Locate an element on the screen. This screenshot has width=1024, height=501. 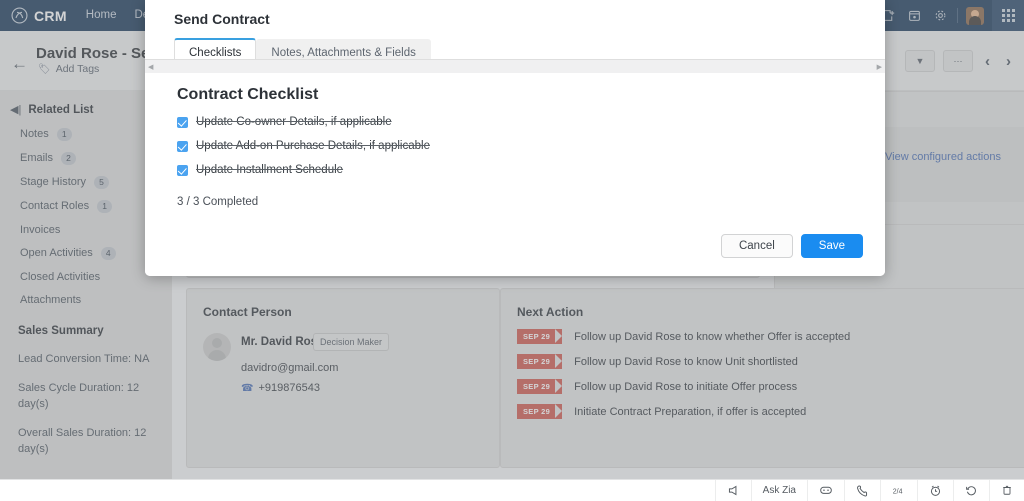
save-button: Save is located at coordinates (831, 246).